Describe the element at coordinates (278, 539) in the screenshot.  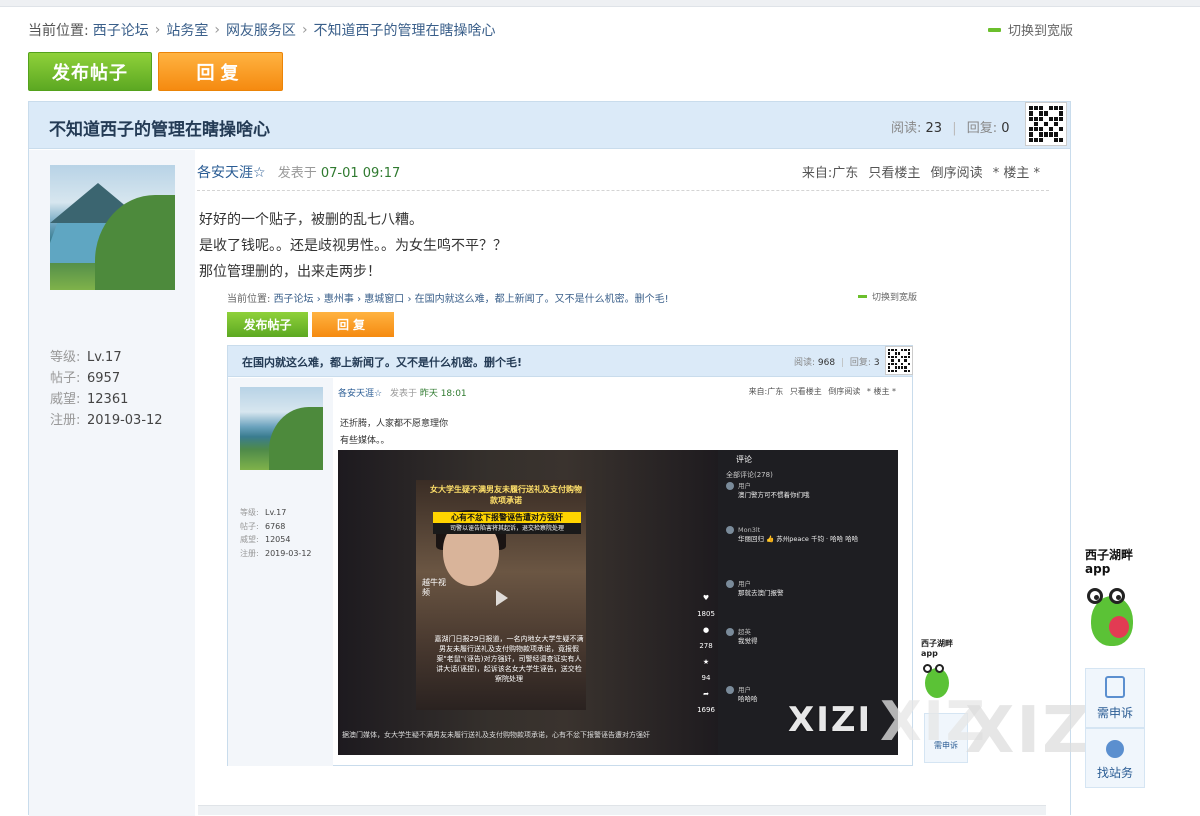
I see `info-prestige: 12054` at that location.